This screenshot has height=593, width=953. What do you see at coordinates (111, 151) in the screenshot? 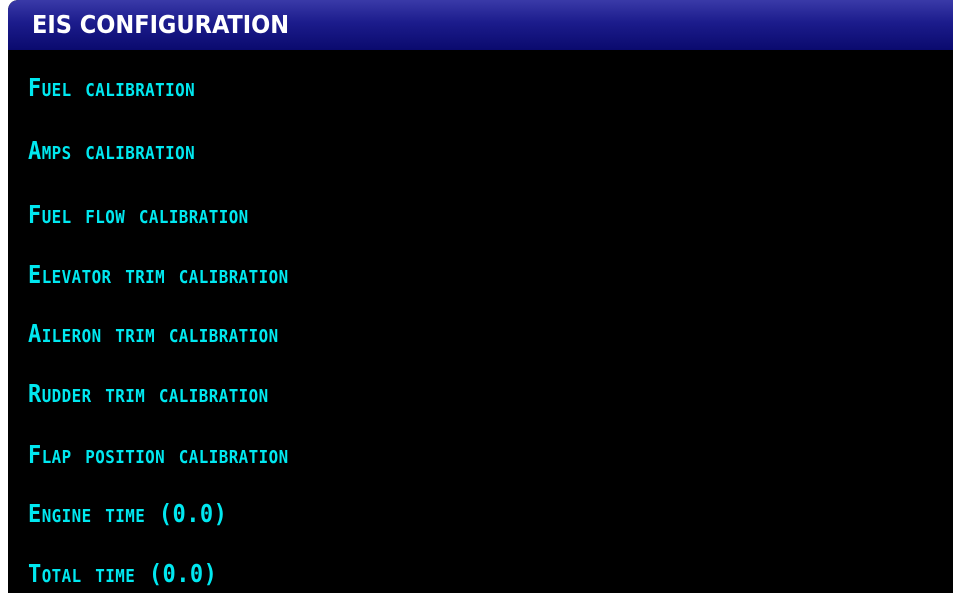
I see `menu-item-amps-calibration: Amps Calibration` at bounding box center [111, 151].